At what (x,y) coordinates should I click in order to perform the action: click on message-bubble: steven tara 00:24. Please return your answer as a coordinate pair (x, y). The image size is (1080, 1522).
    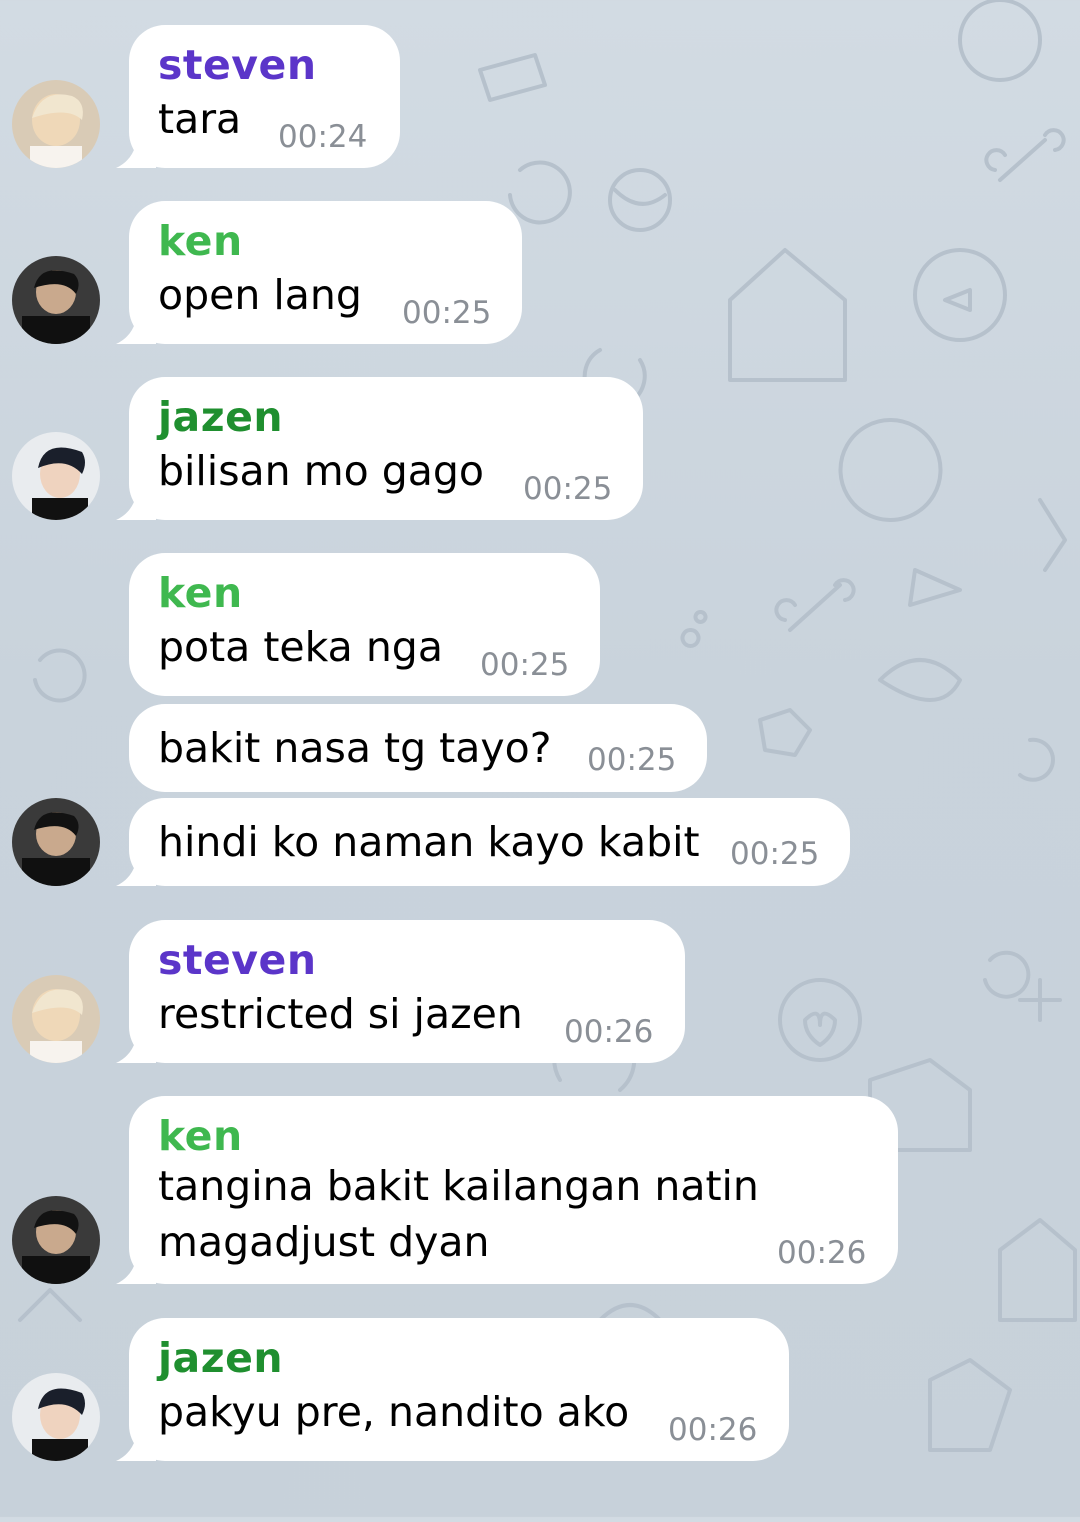
    Looking at the image, I should click on (264, 96).